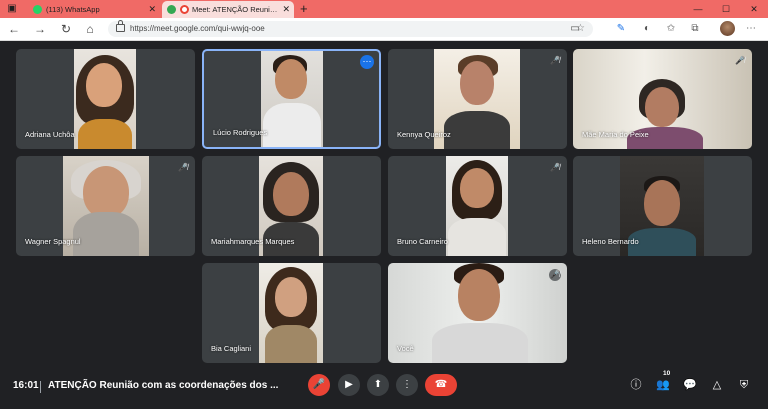 The height and width of the screenshot is (409, 768). Describe the element at coordinates (236, 9) in the screenshot. I see `tab-label: Meet: ATENÇÃO Reunião co` at that location.